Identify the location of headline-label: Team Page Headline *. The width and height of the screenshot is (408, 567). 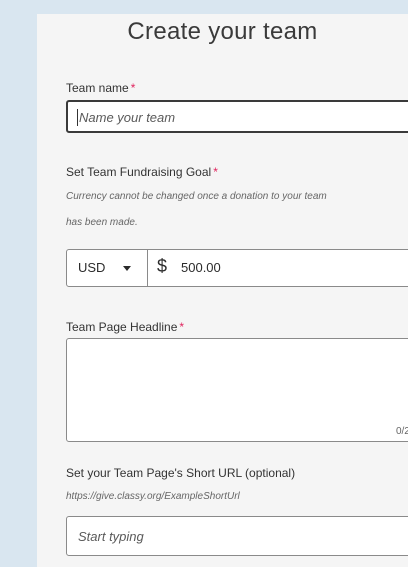
(125, 327).